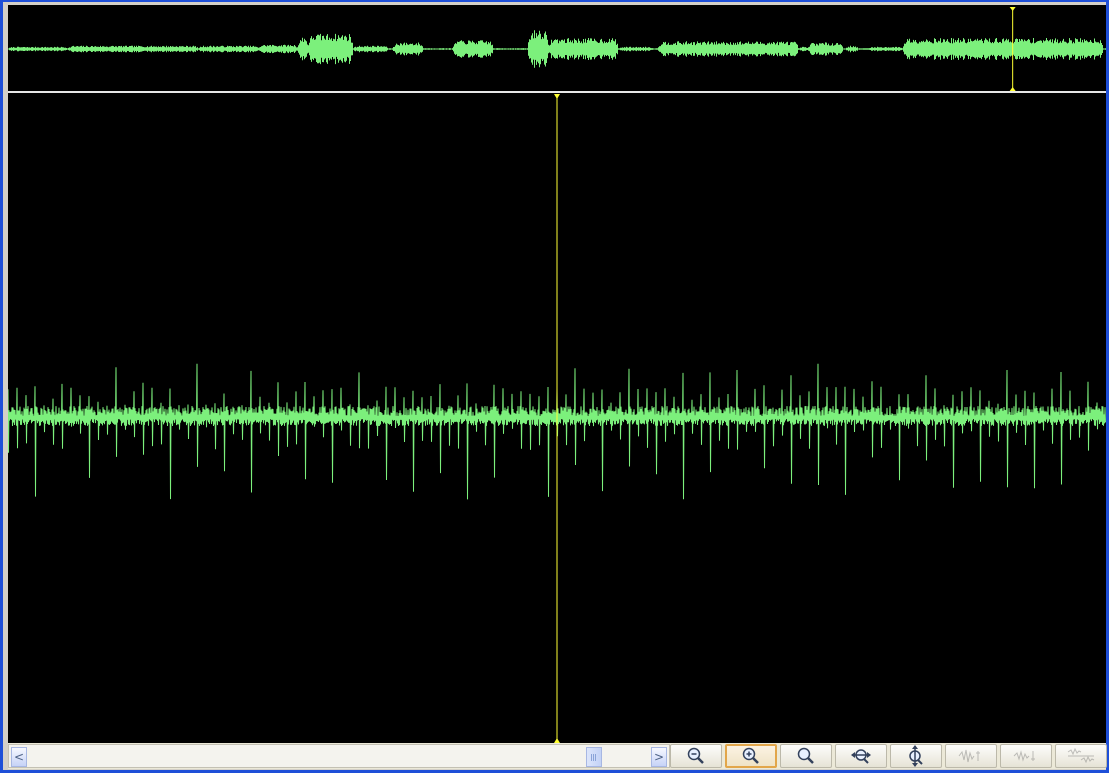  I want to click on zoom-out-button, so click(696, 756).